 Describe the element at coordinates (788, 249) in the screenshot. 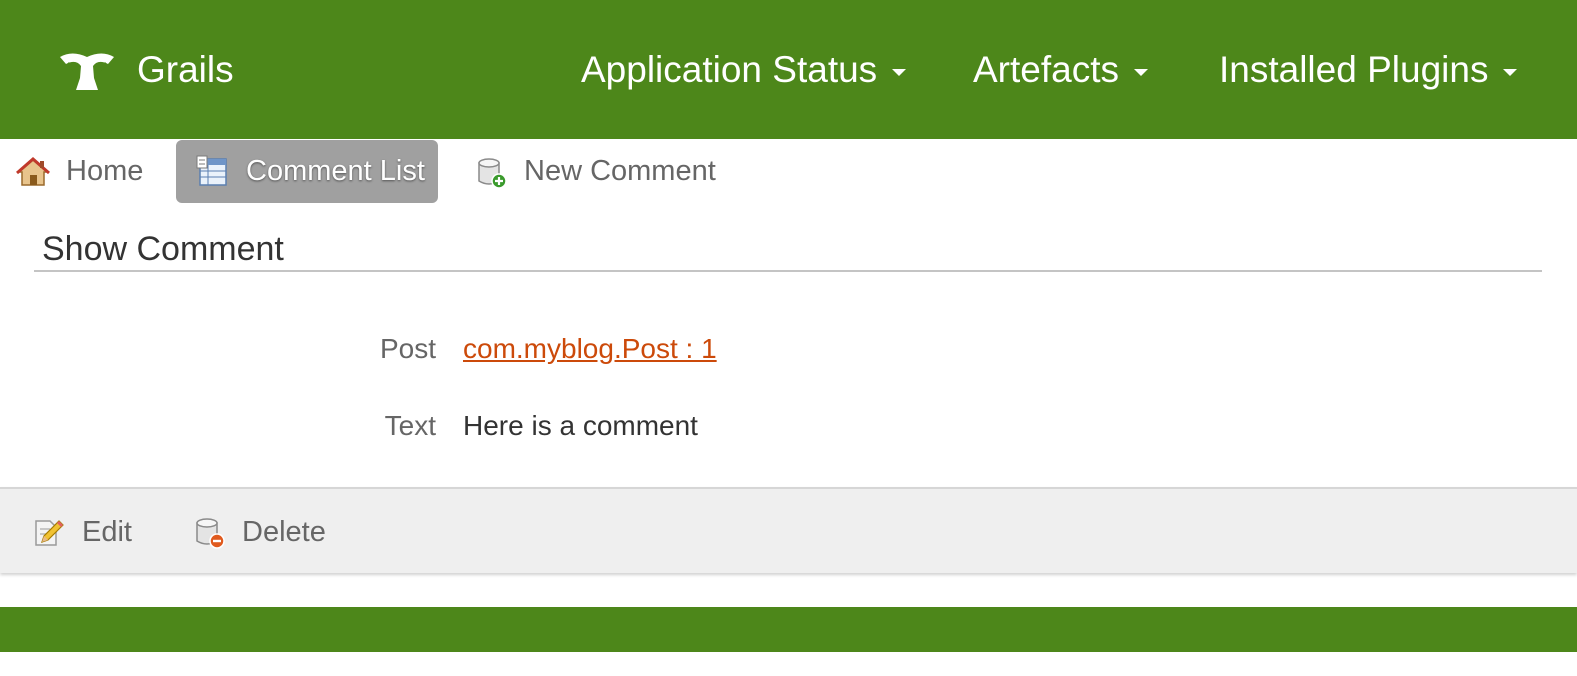

I see `page-title-row: Show Comment` at that location.